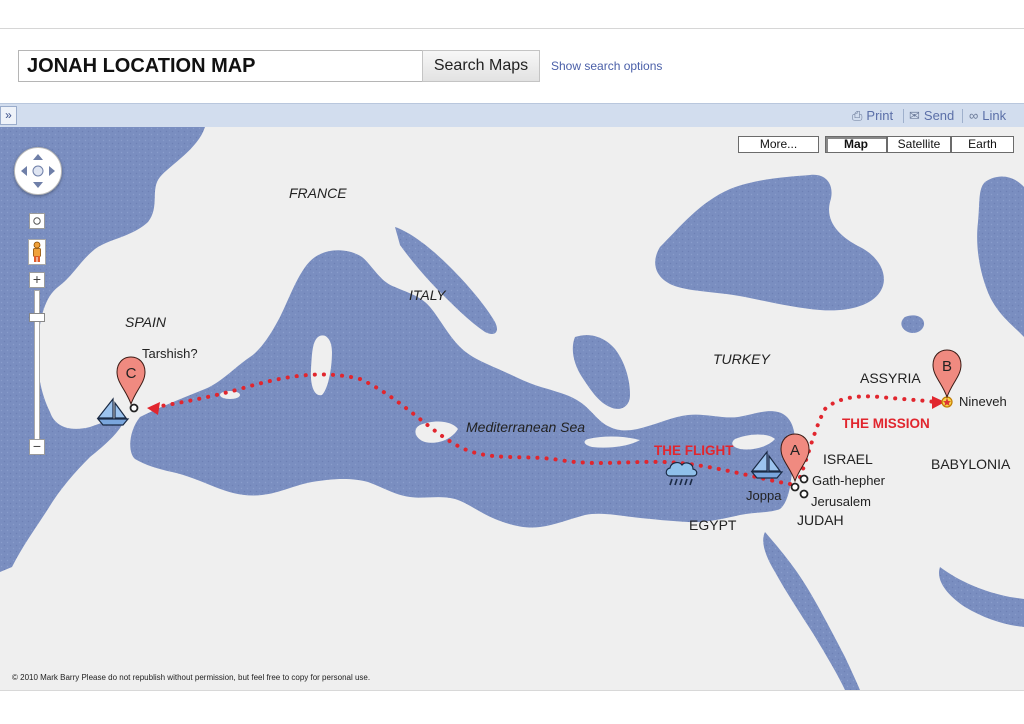  I want to click on link-button: ∞ Link, so click(987, 115).